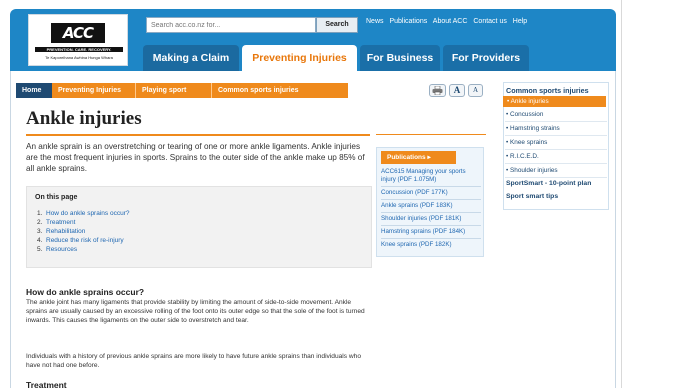  Describe the element at coordinates (524, 114) in the screenshot. I see `section-nav-item-concussion: • Concussion` at that location.